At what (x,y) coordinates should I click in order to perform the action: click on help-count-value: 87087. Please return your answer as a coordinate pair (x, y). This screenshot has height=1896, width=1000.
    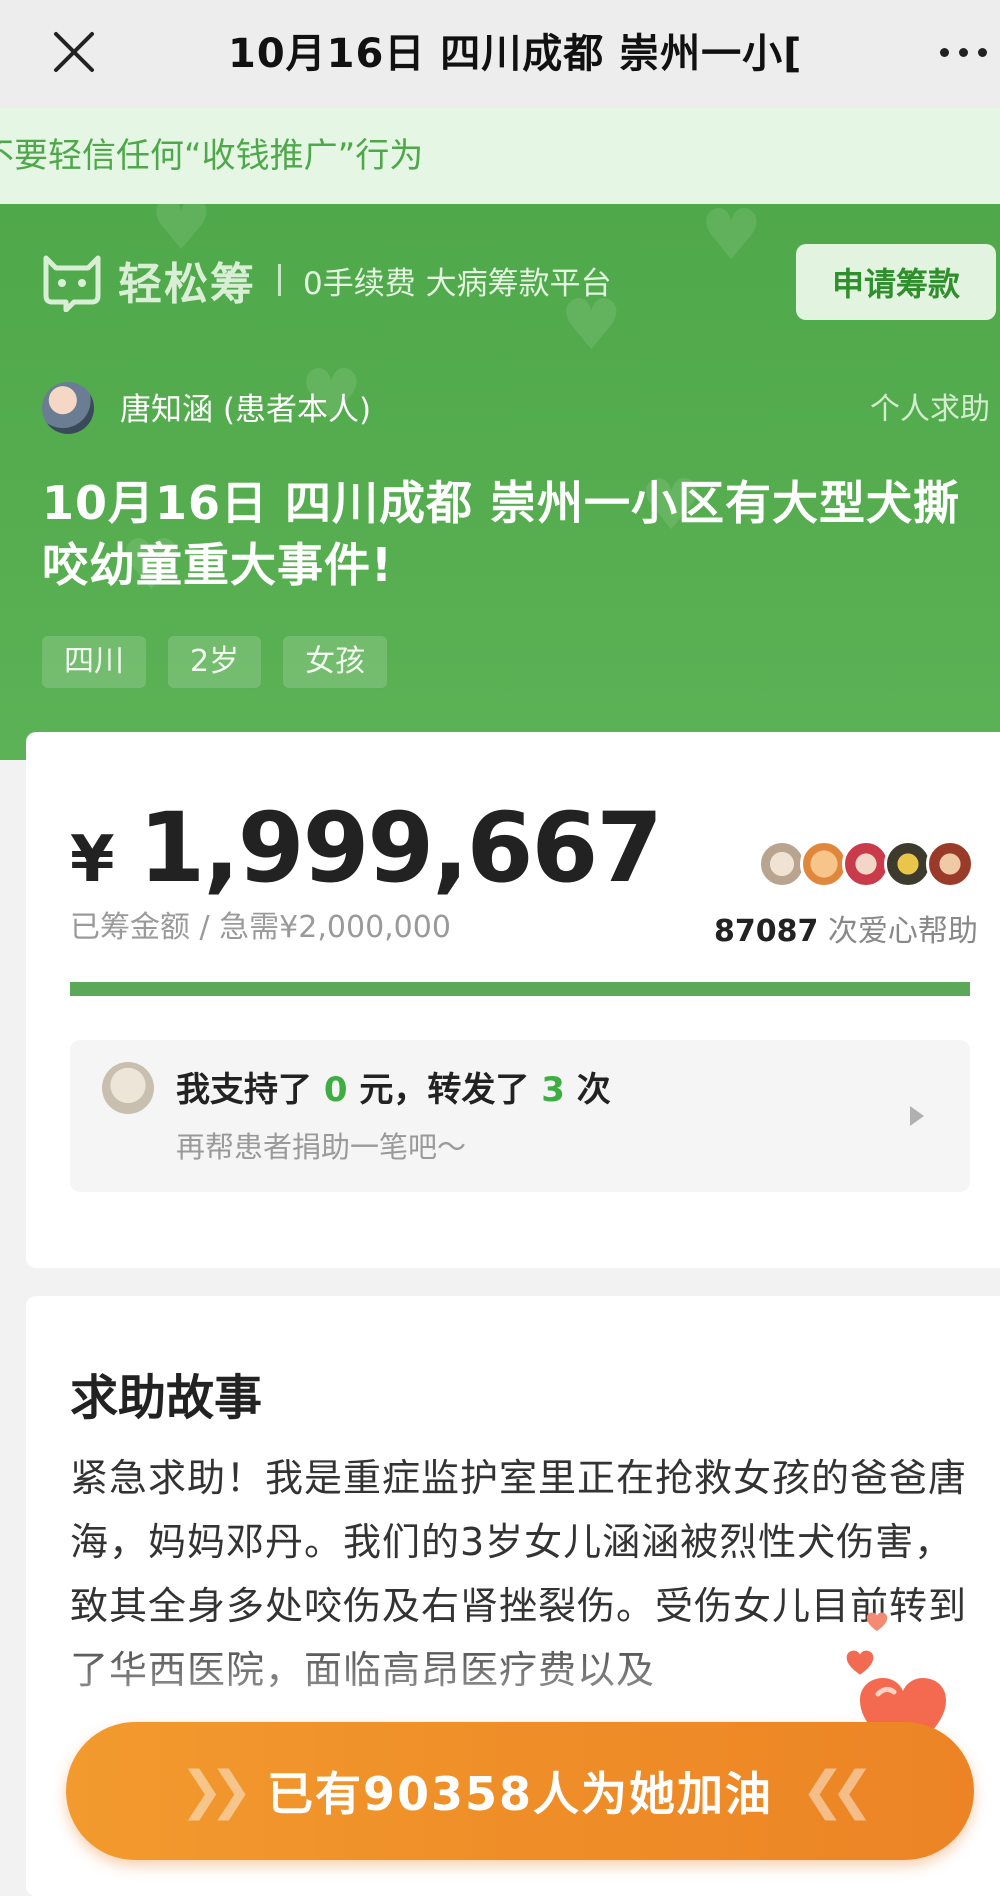
    Looking at the image, I should click on (766, 931).